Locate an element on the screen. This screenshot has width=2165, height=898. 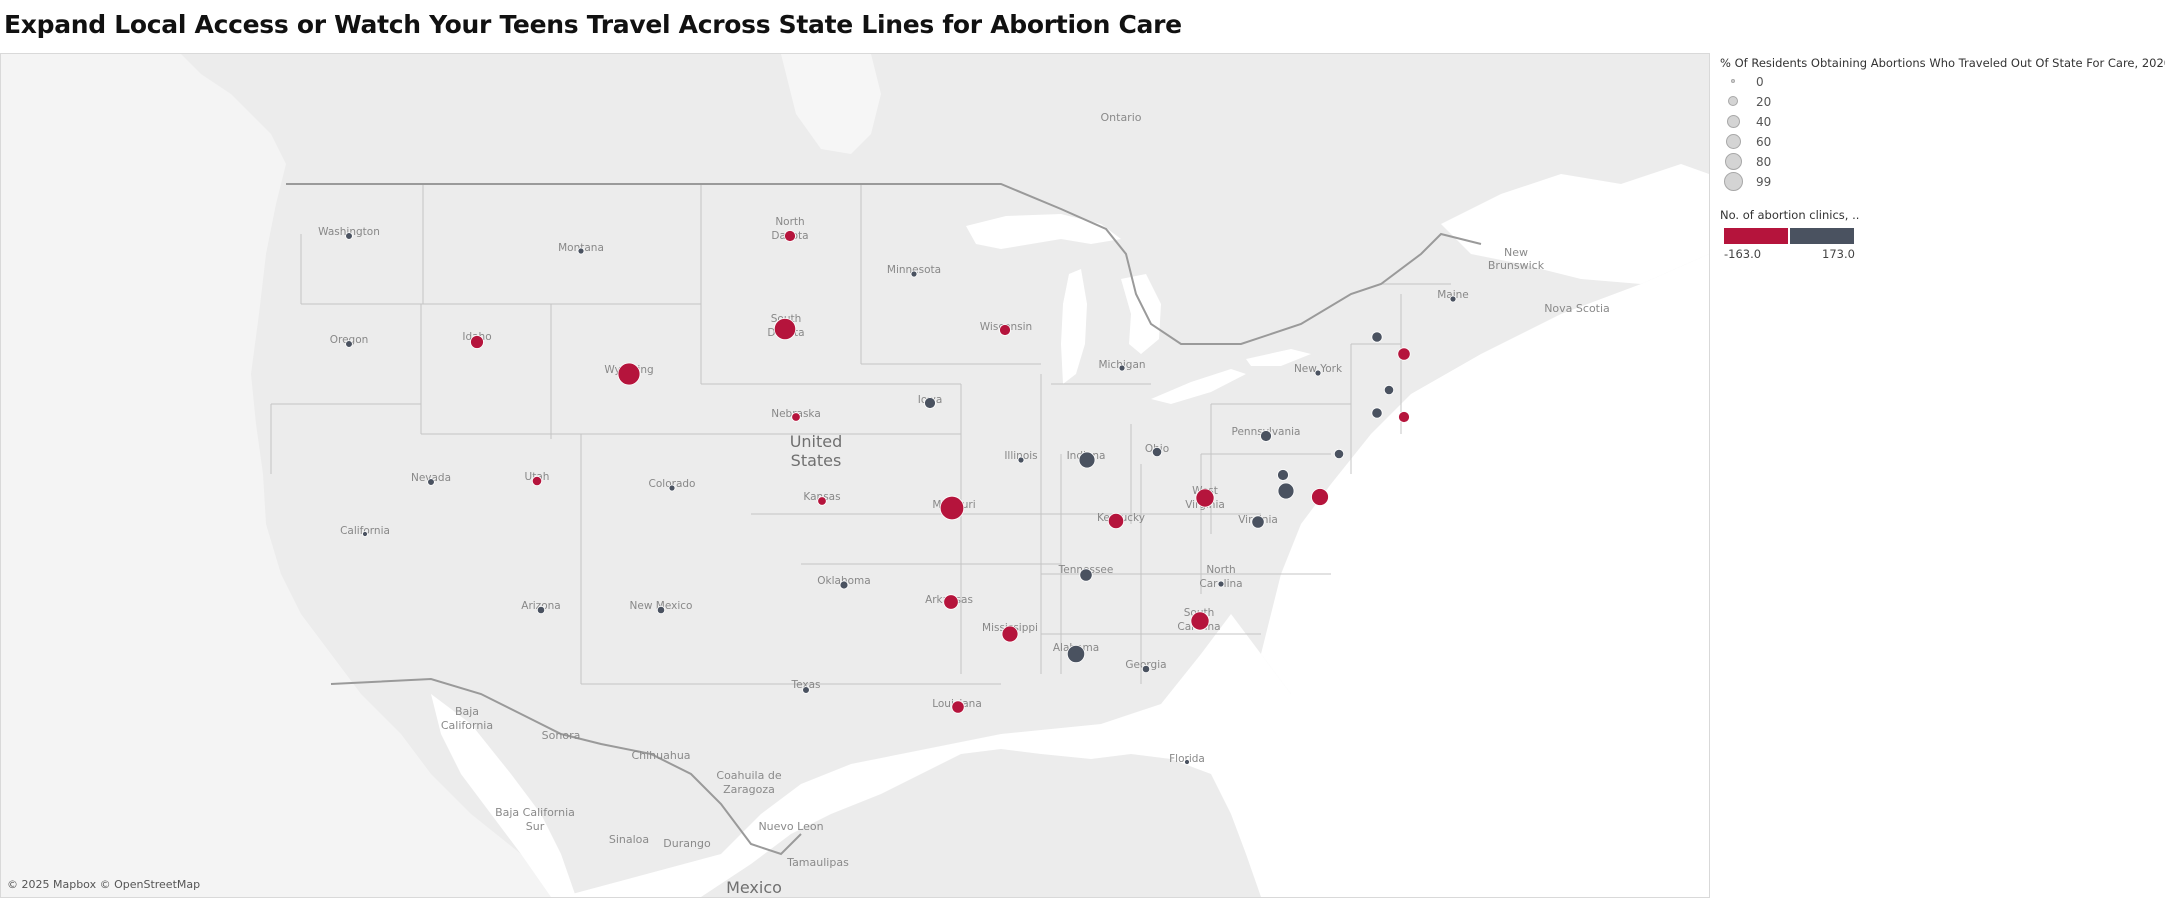
bubble-wyoming is located at coordinates (629, 374).